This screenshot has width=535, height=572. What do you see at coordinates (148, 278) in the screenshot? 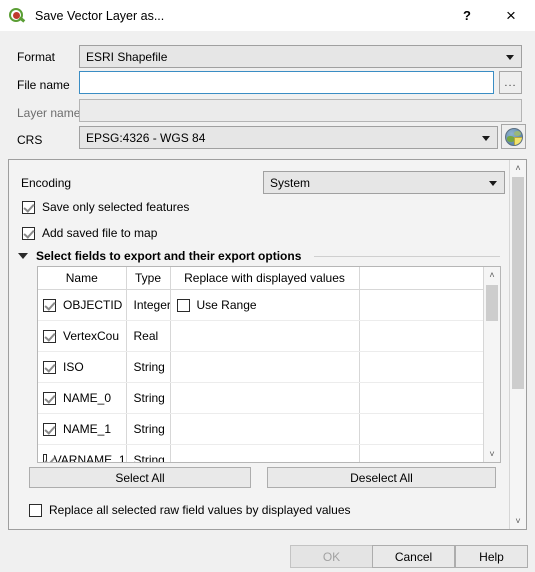
I see `column-header-type: Type` at bounding box center [148, 278].